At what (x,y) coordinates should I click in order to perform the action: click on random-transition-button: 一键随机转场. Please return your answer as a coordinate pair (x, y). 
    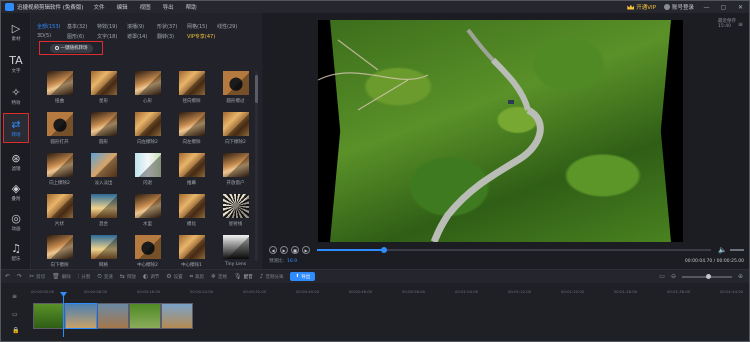
    Looking at the image, I should click on (71, 48).